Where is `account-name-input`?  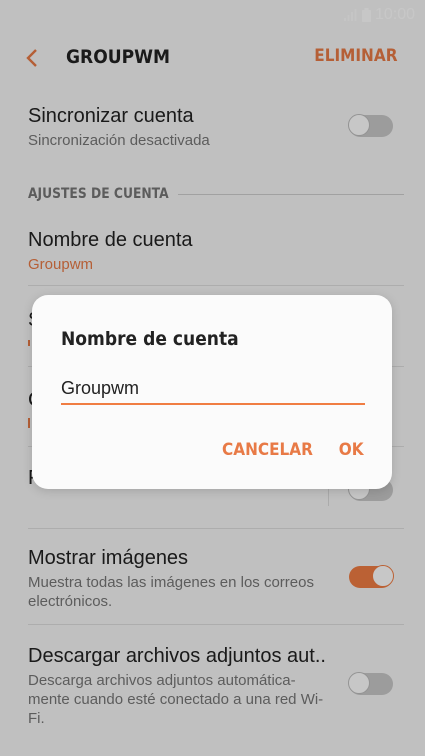
account-name-input is located at coordinates (213, 389).